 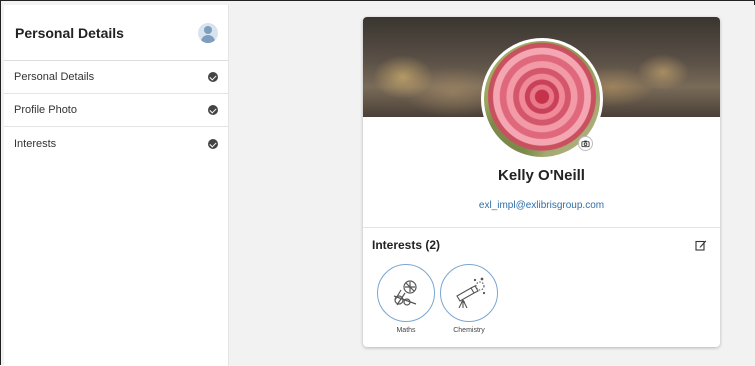 What do you see at coordinates (406, 293) in the screenshot?
I see `maths-icon` at bounding box center [406, 293].